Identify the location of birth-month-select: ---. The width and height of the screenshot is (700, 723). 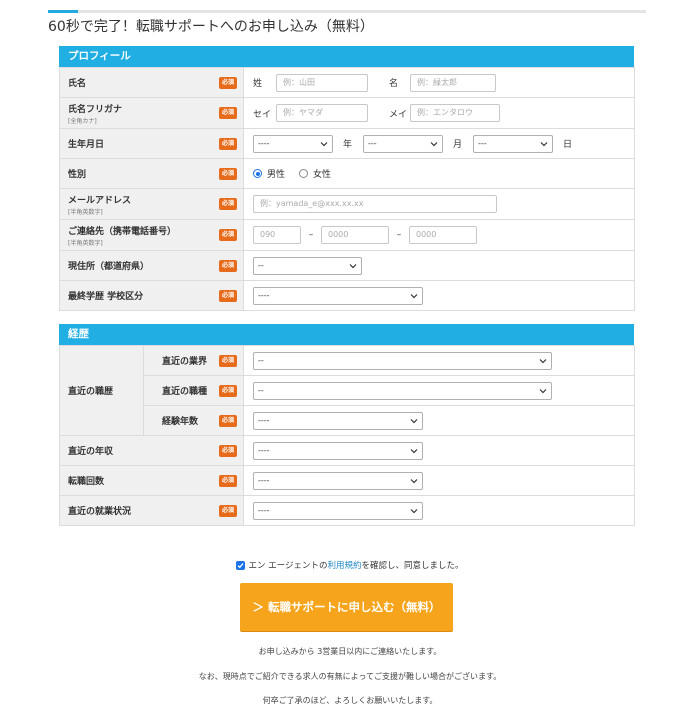
(403, 143).